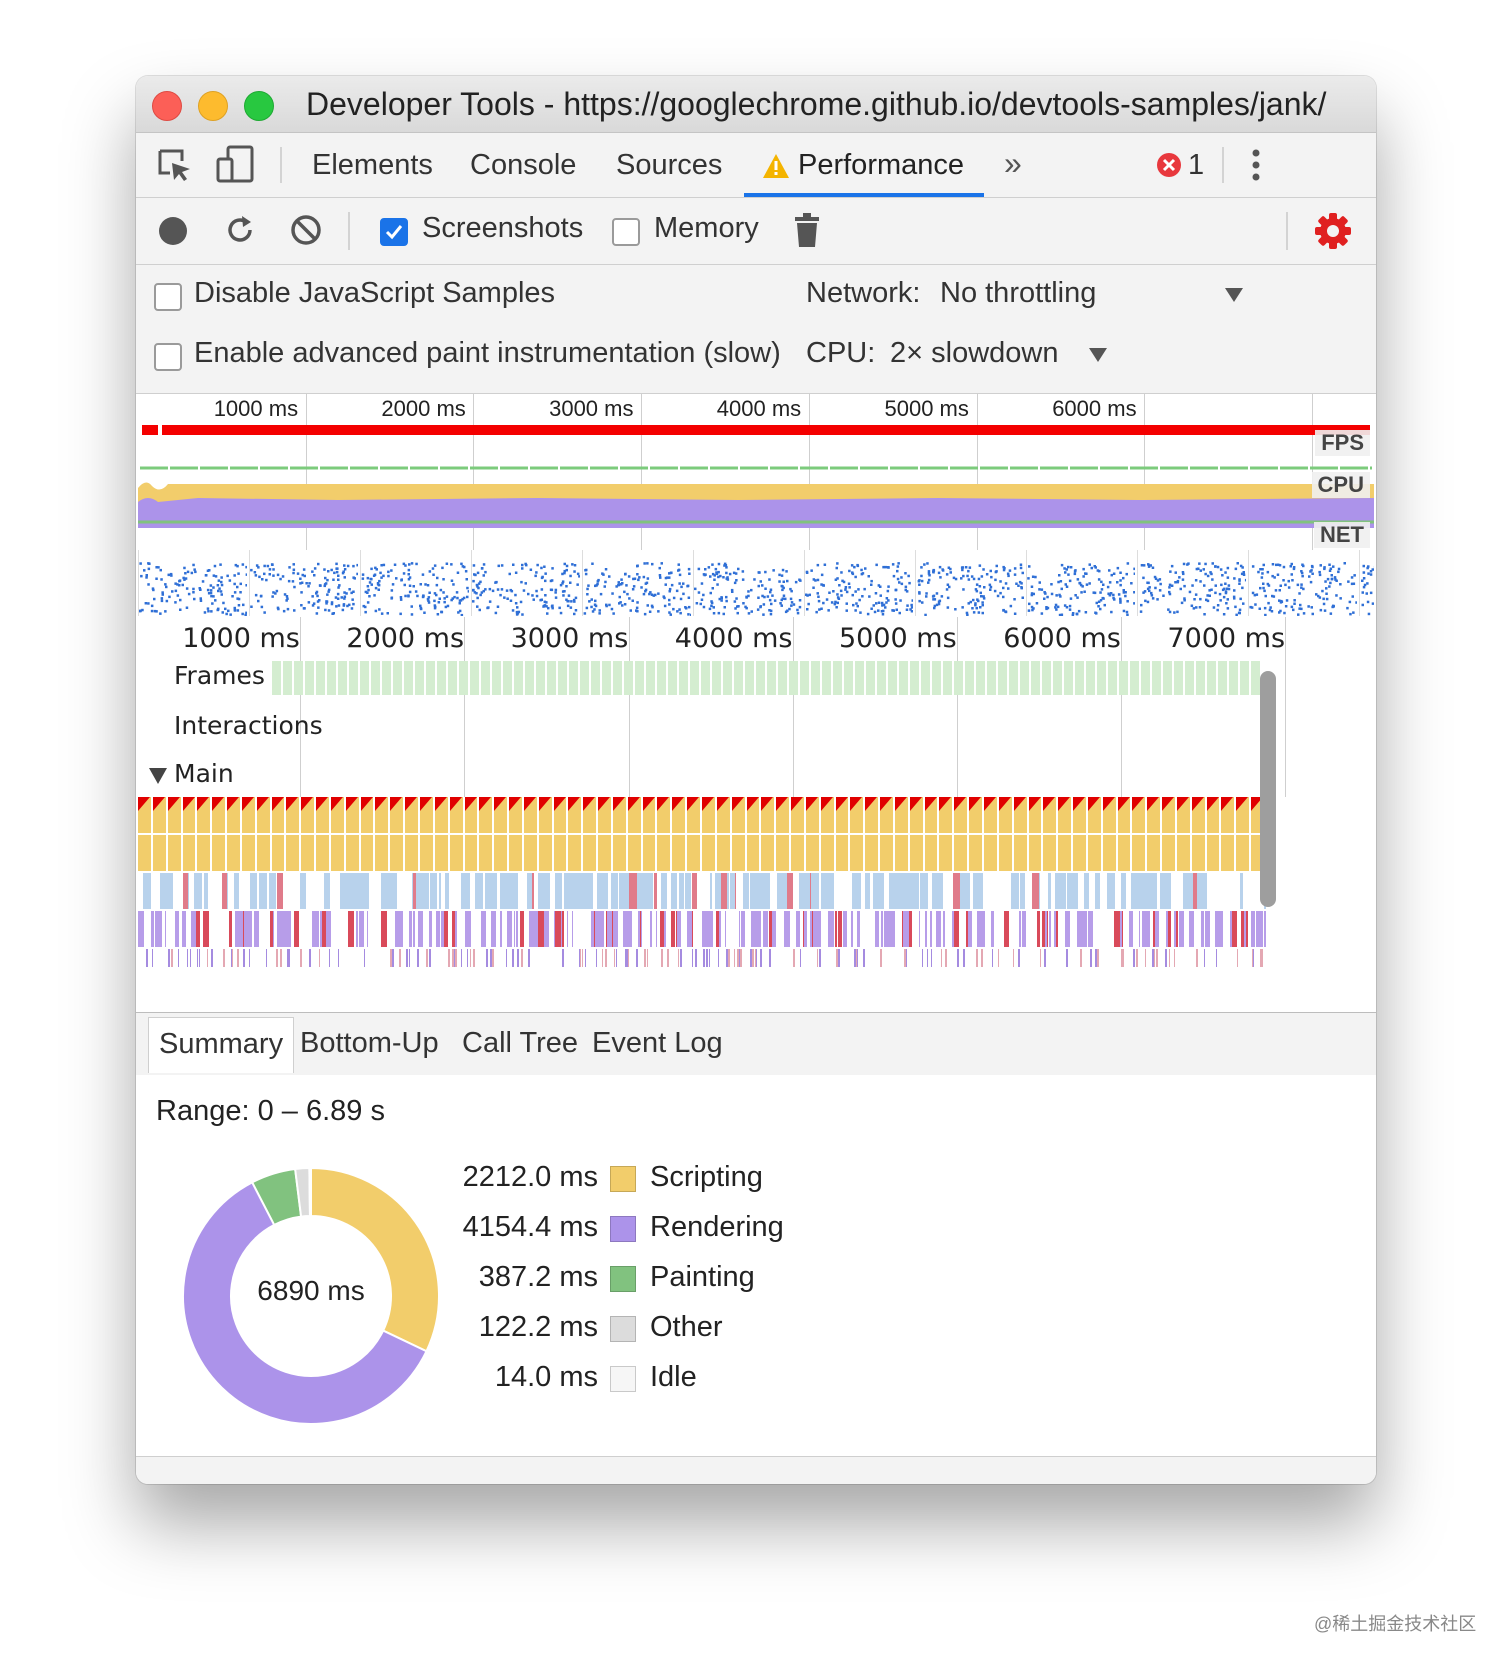  What do you see at coordinates (372, 165) in the screenshot?
I see `tab-elements: Elements` at bounding box center [372, 165].